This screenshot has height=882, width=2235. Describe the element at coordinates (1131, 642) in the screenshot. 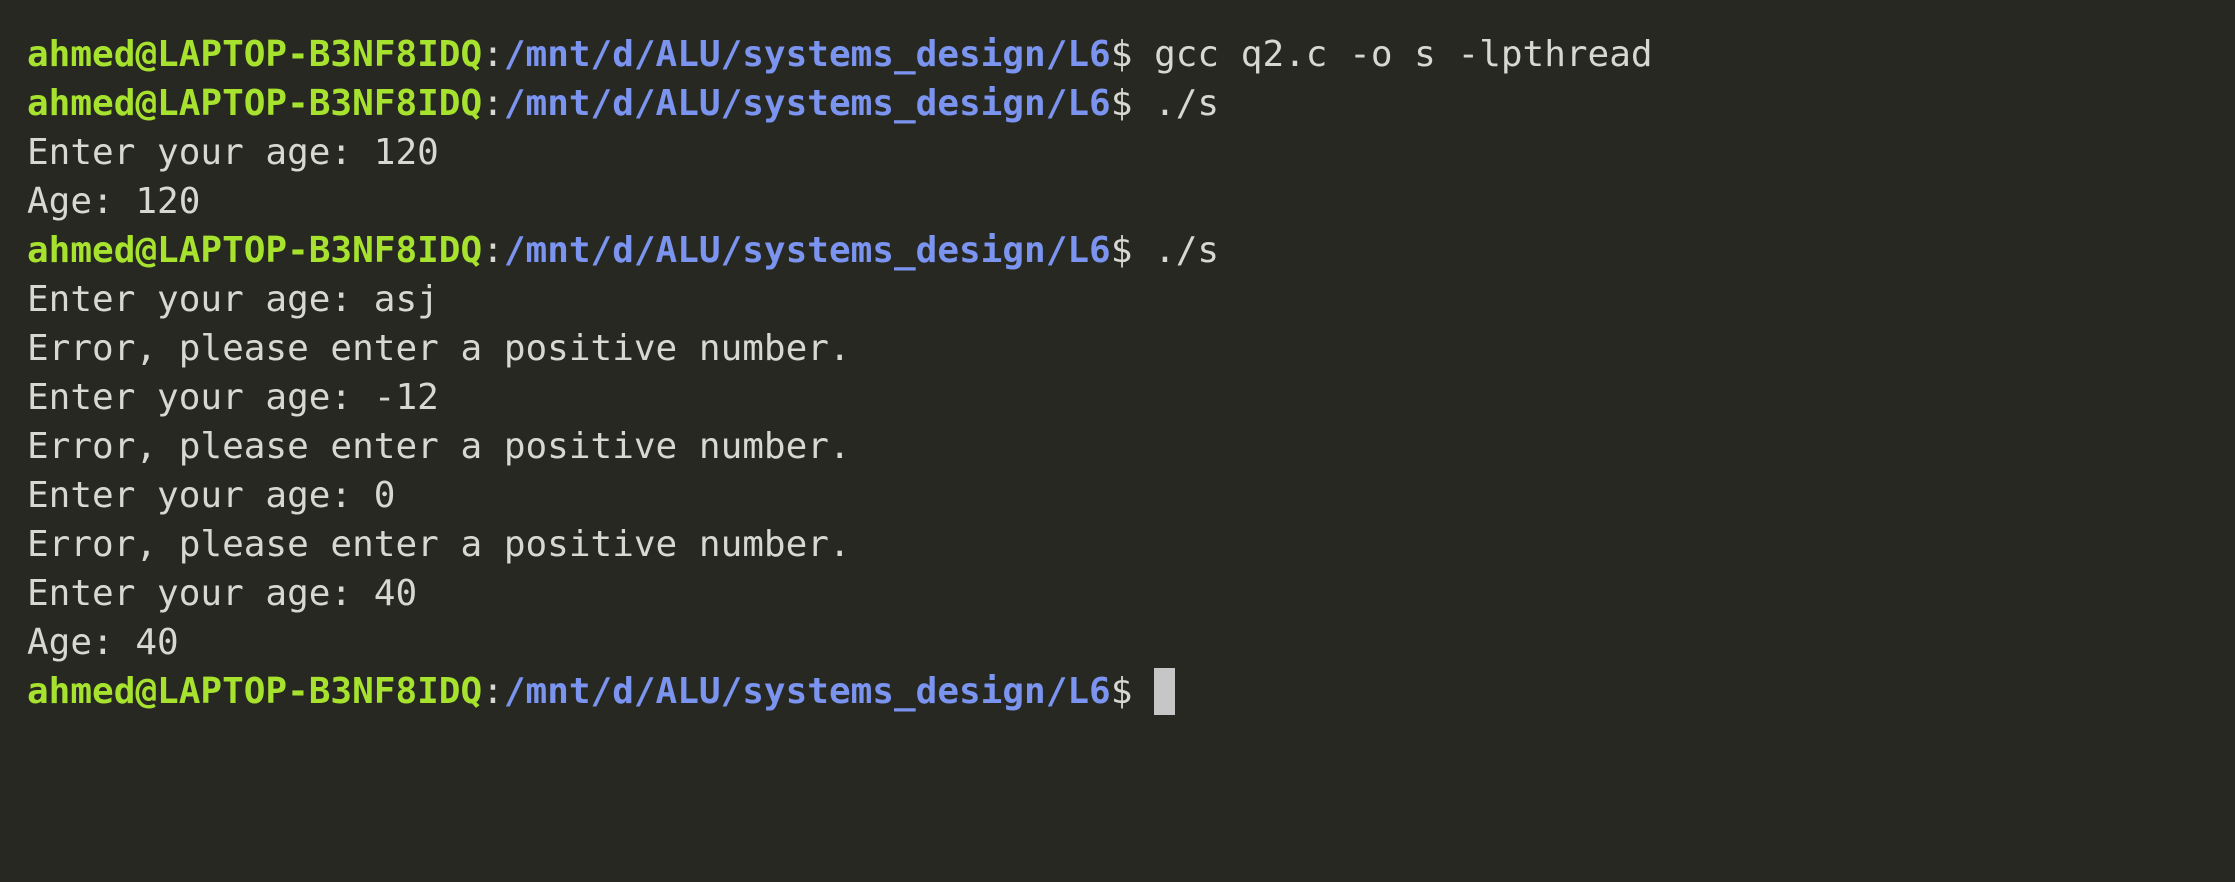

I see `output-line: Age: 40` at that location.